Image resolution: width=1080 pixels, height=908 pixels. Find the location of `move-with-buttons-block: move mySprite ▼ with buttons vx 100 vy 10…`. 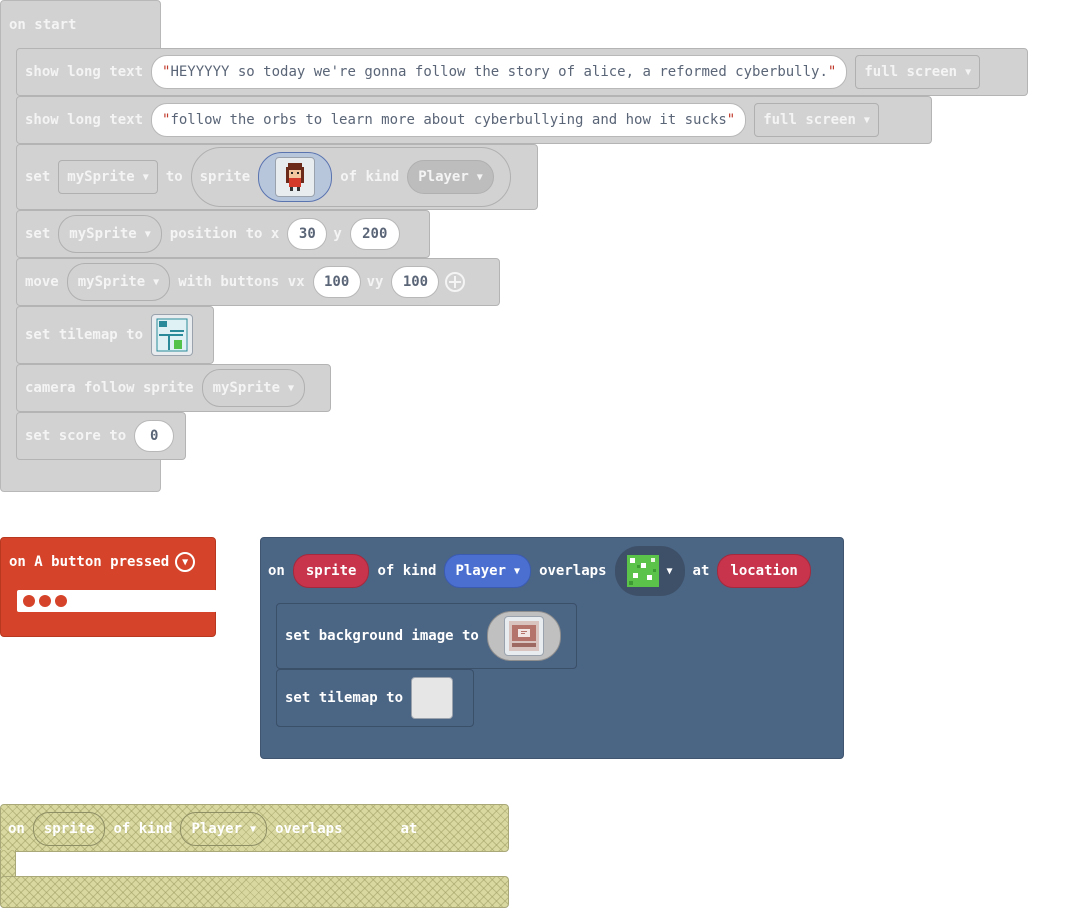

move-with-buttons-block: move mySprite ▼ with buttons vx 100 vy 10… is located at coordinates (258, 282).